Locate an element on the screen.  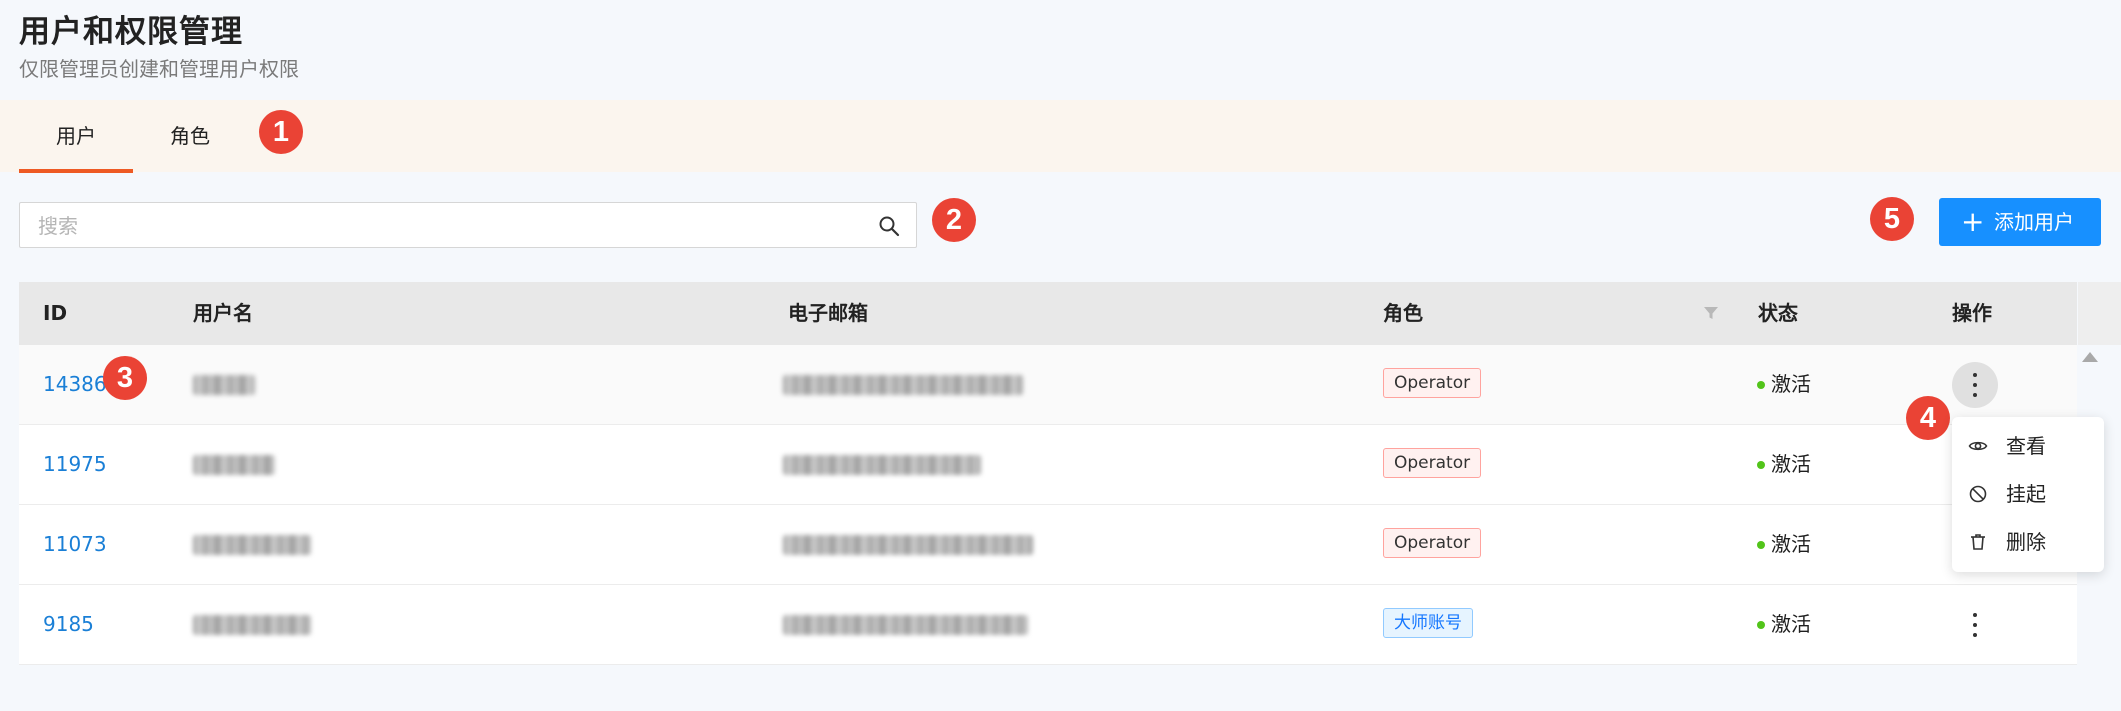
column-header-role: 角色 is located at coordinates (1403, 313).